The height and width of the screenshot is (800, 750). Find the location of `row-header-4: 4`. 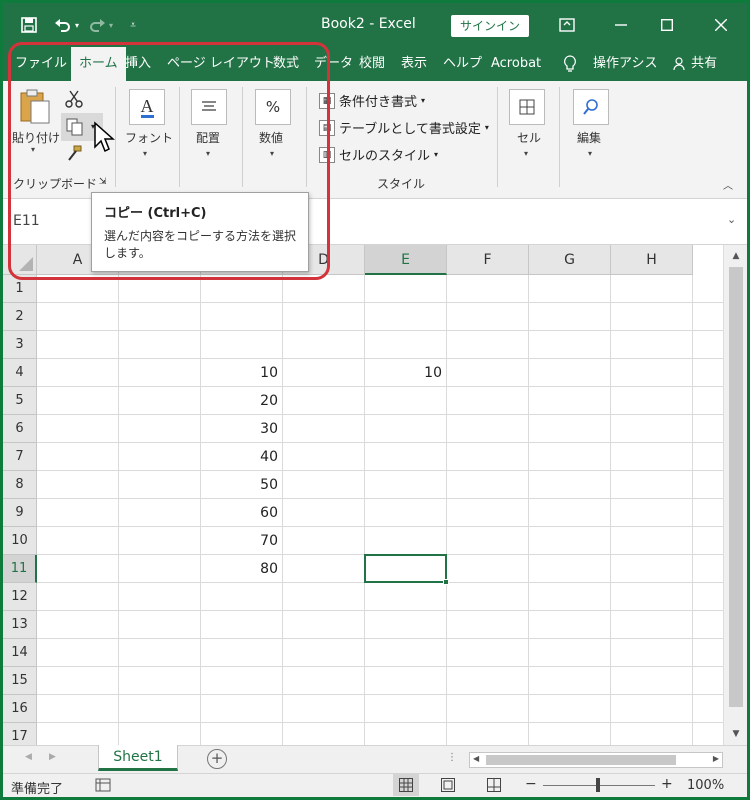

row-header-4: 4 is located at coordinates (20, 373).